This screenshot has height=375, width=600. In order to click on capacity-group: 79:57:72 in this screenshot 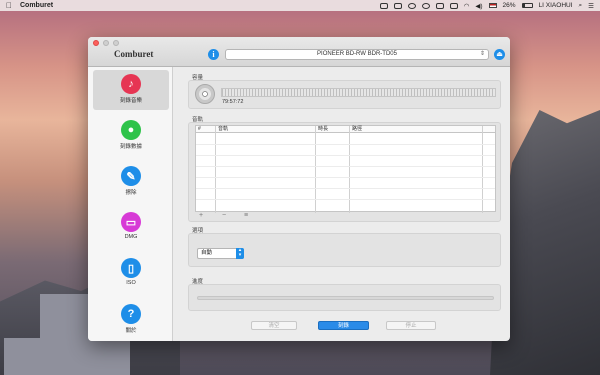, I will do `click(344, 94)`.